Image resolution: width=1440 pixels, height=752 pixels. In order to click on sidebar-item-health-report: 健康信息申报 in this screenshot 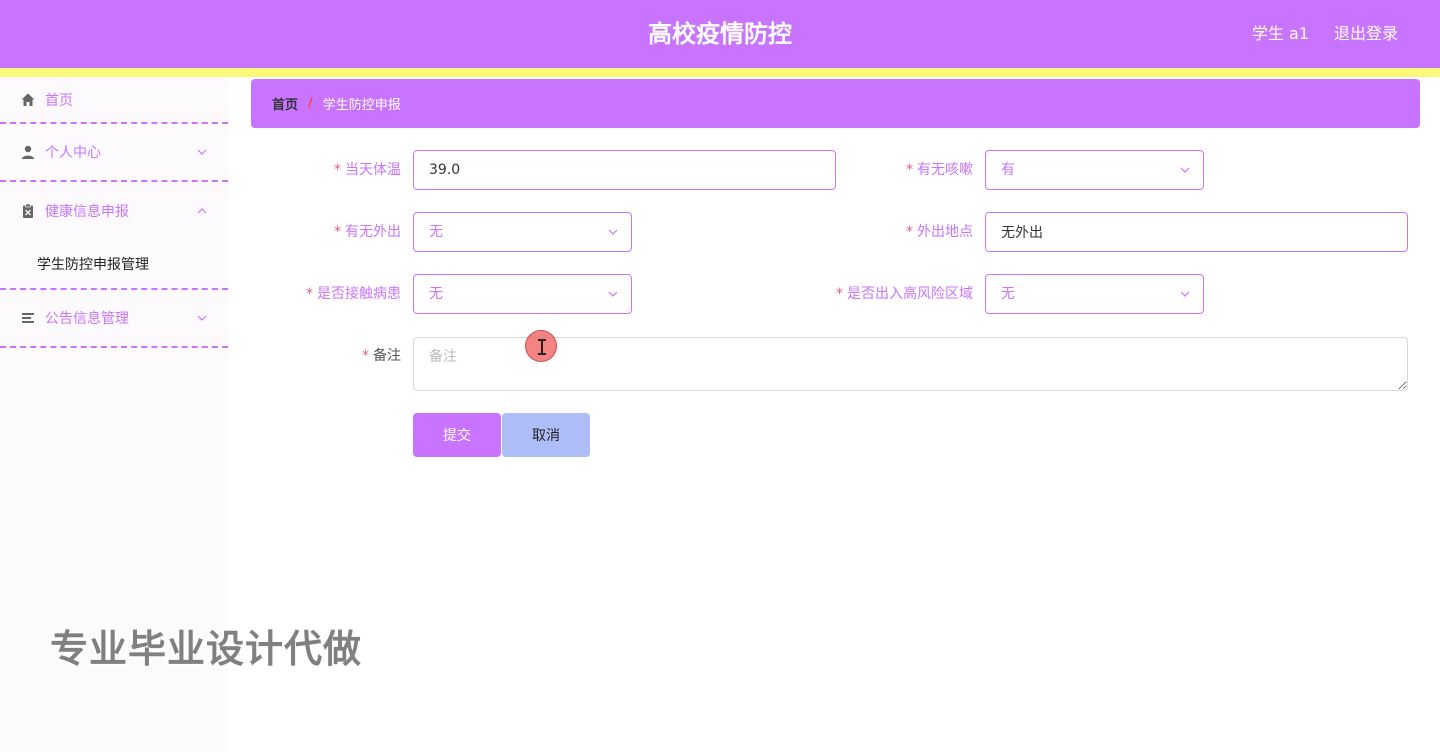, I will do `click(114, 211)`.